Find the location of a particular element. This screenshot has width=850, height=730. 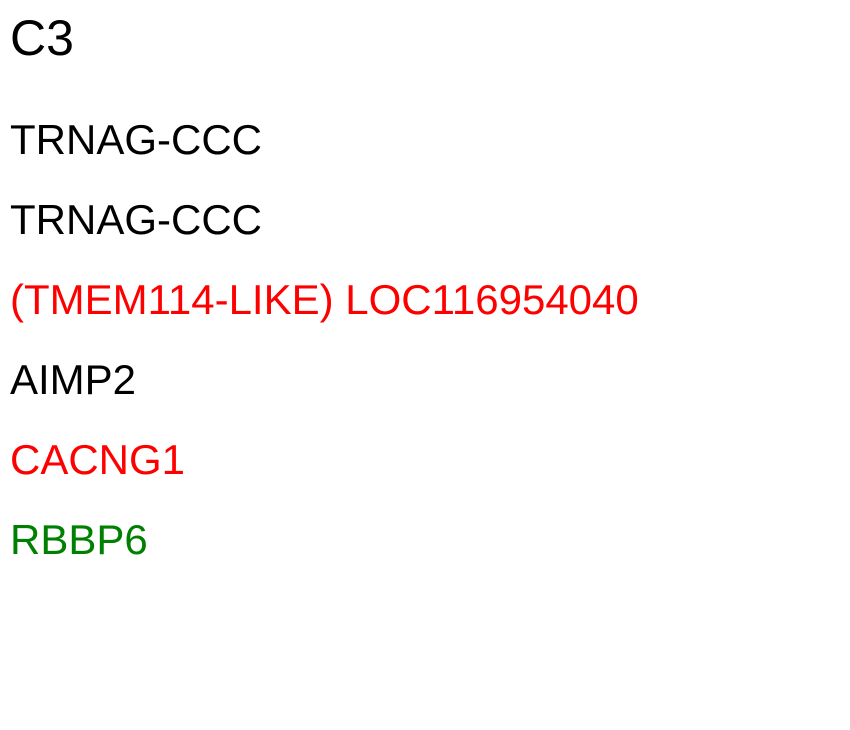

gene-item: RBBP6 is located at coordinates (79, 539).